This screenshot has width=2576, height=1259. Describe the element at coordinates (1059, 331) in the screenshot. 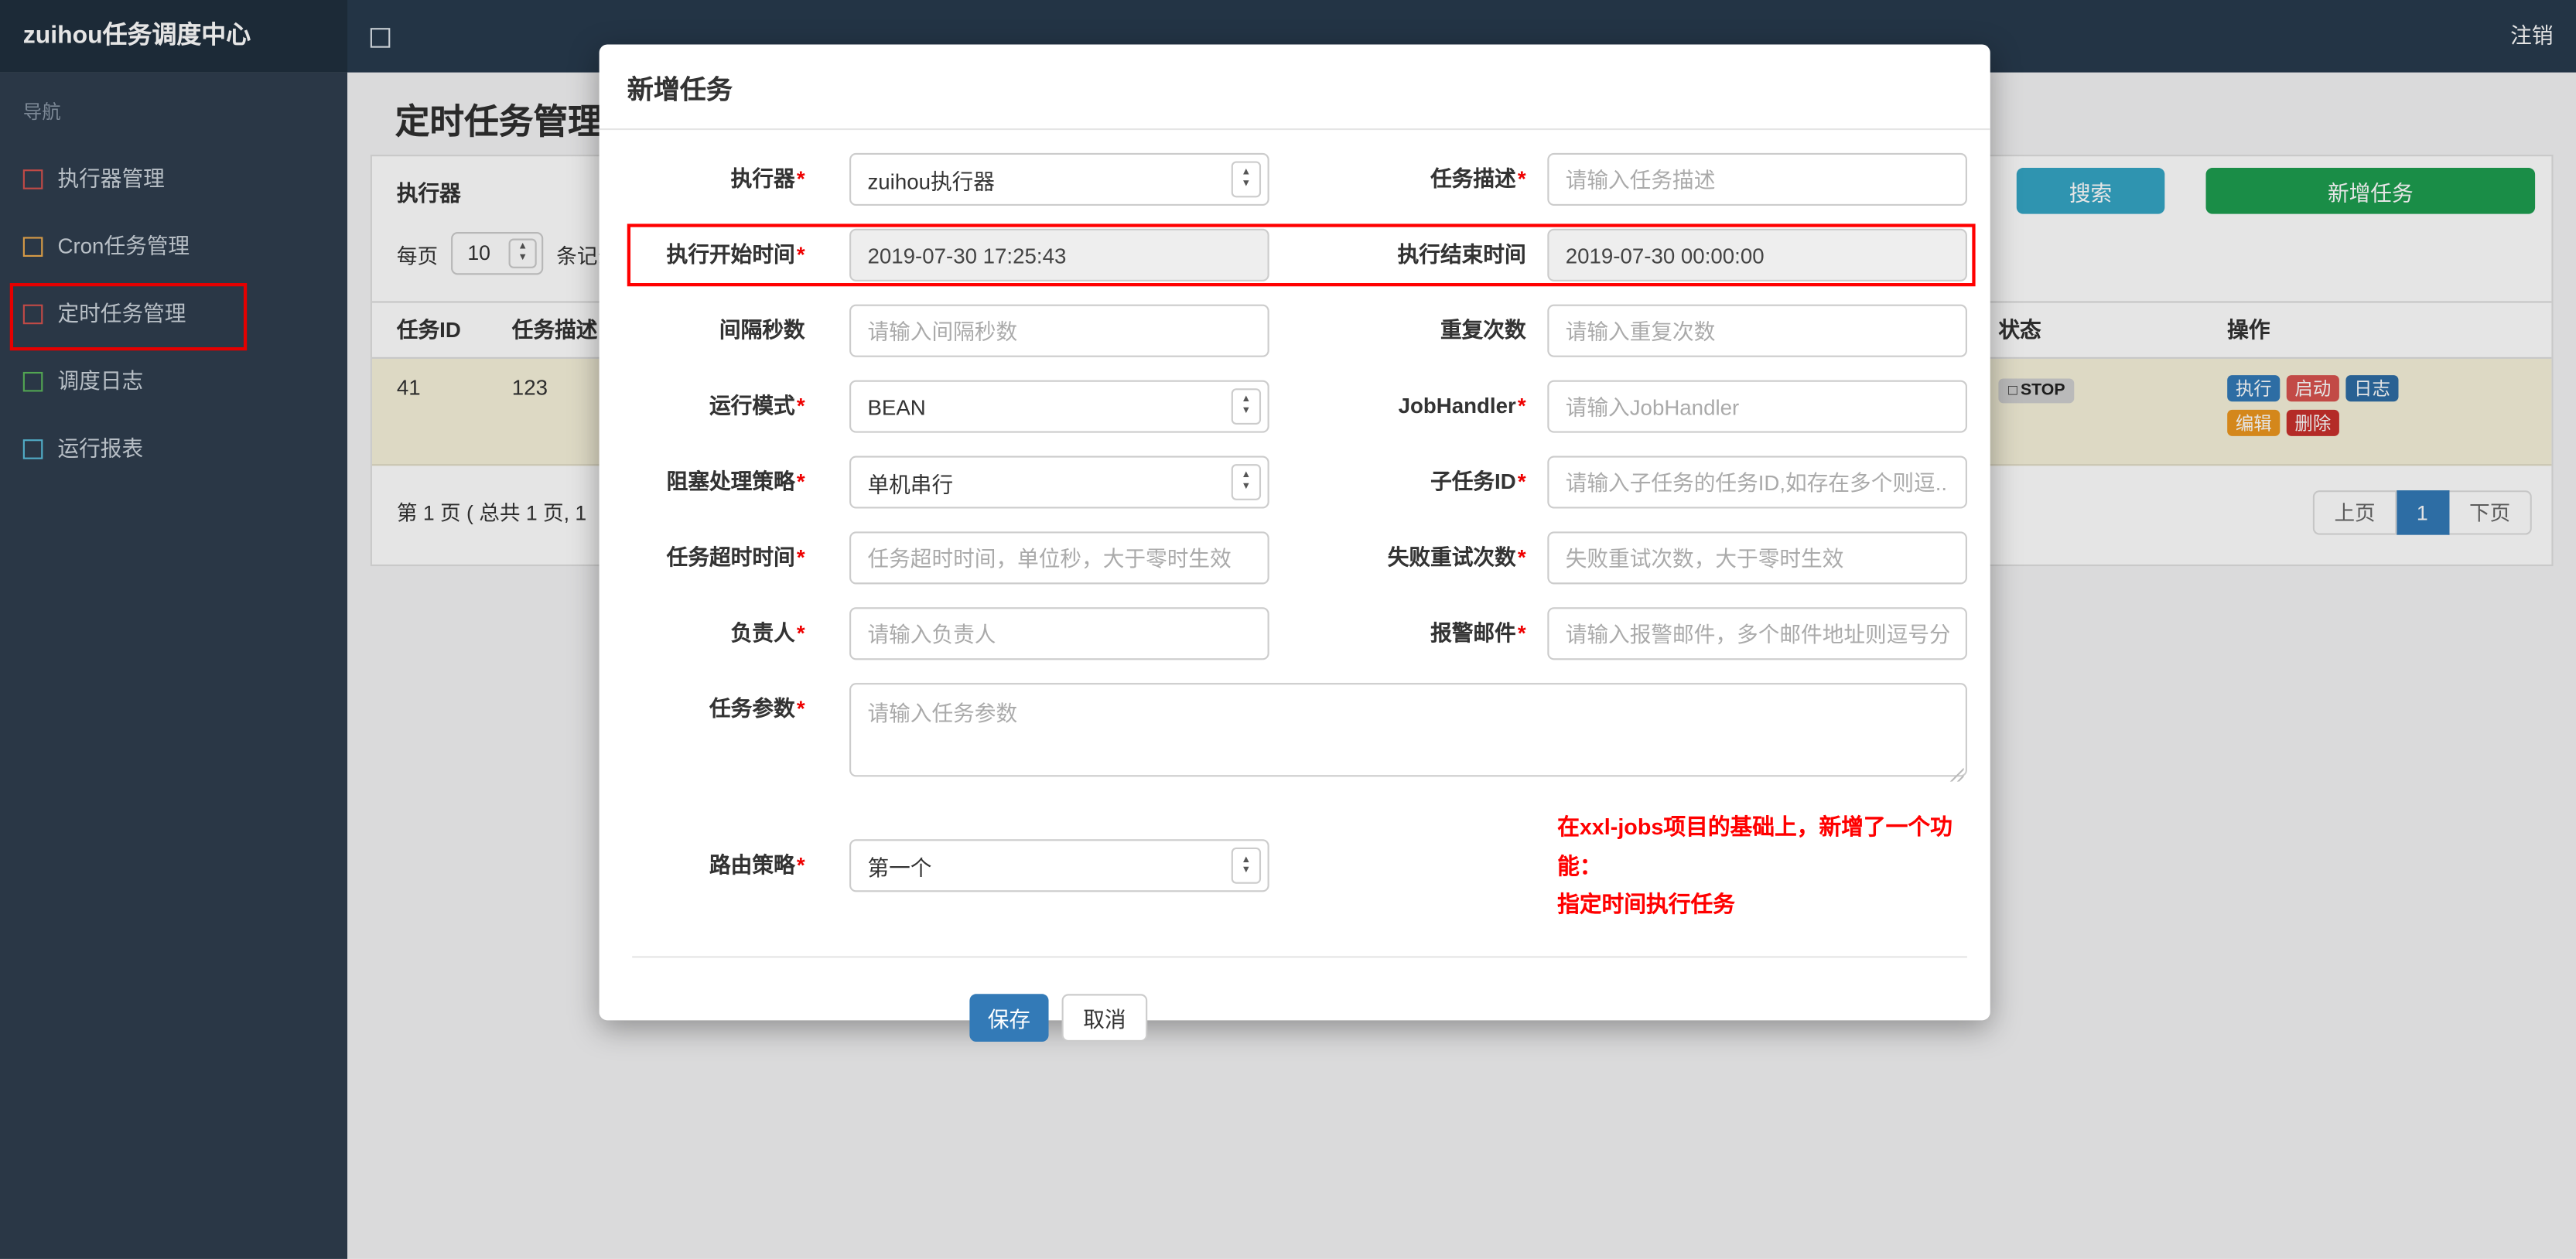

I see `interval-input` at that location.